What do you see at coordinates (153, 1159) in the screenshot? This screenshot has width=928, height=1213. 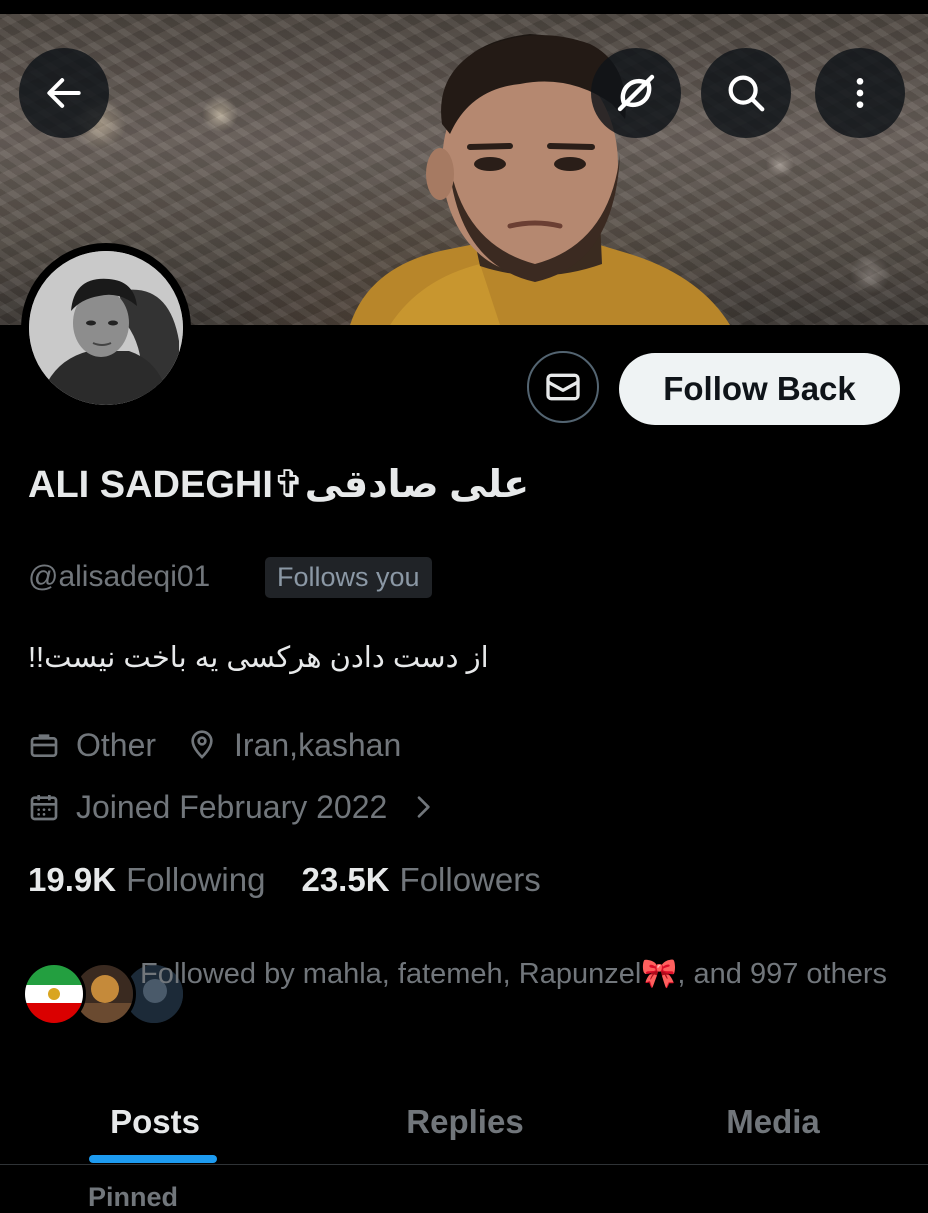 I see `active-tab-indicator` at bounding box center [153, 1159].